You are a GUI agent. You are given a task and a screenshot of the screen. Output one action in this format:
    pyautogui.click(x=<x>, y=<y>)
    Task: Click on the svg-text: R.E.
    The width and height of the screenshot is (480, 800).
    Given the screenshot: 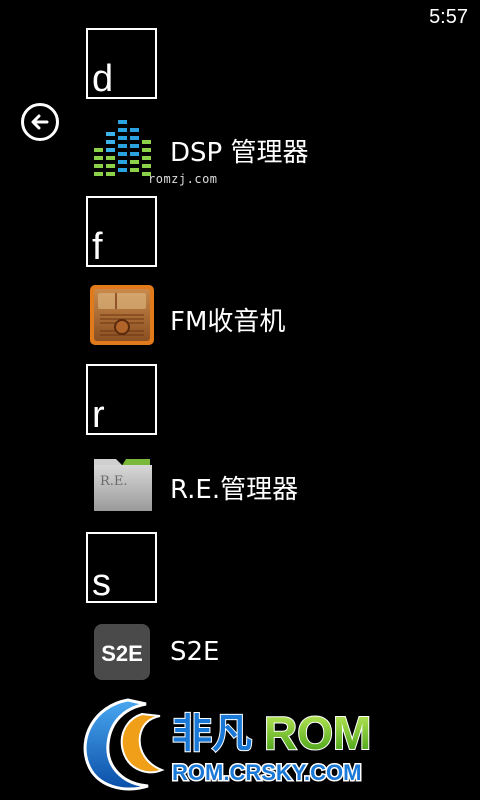 What is the action you would take?
    pyautogui.click(x=114, y=481)
    